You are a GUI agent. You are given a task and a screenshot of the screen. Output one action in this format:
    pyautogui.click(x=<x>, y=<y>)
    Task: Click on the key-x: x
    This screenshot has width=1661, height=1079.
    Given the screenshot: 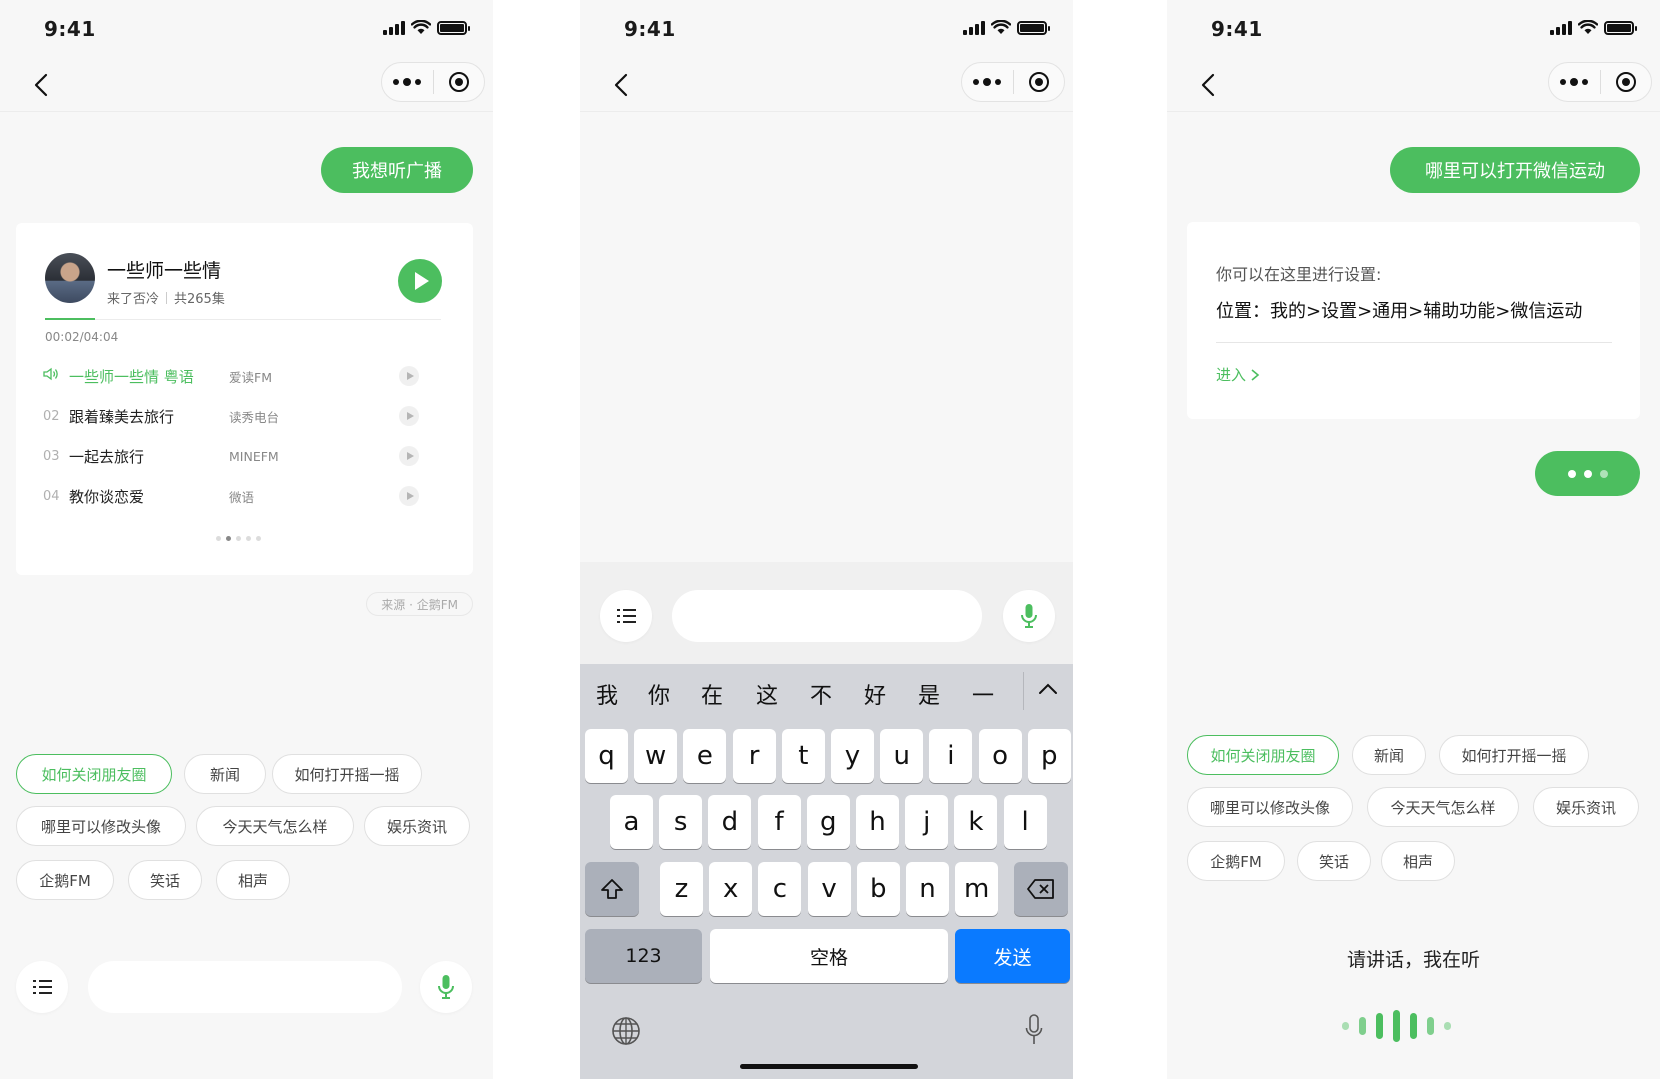 What is the action you would take?
    pyautogui.click(x=731, y=889)
    